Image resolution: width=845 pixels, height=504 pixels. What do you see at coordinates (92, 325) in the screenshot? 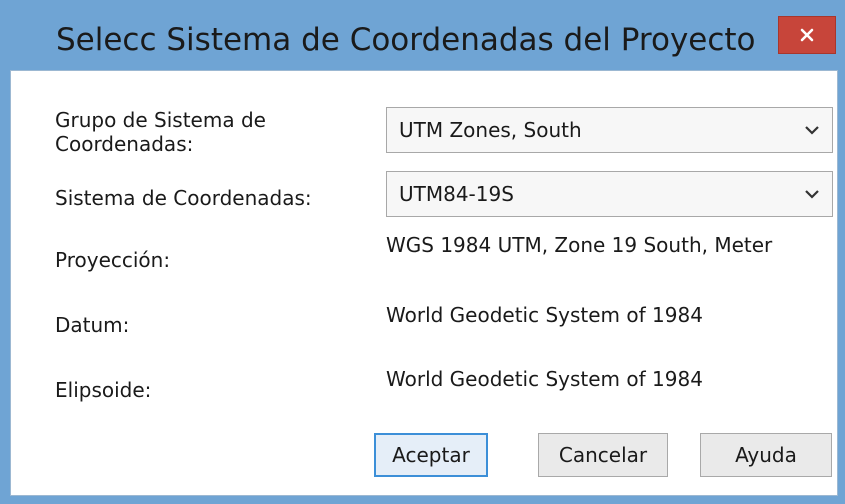
I see `datum-label: Datum:` at bounding box center [92, 325].